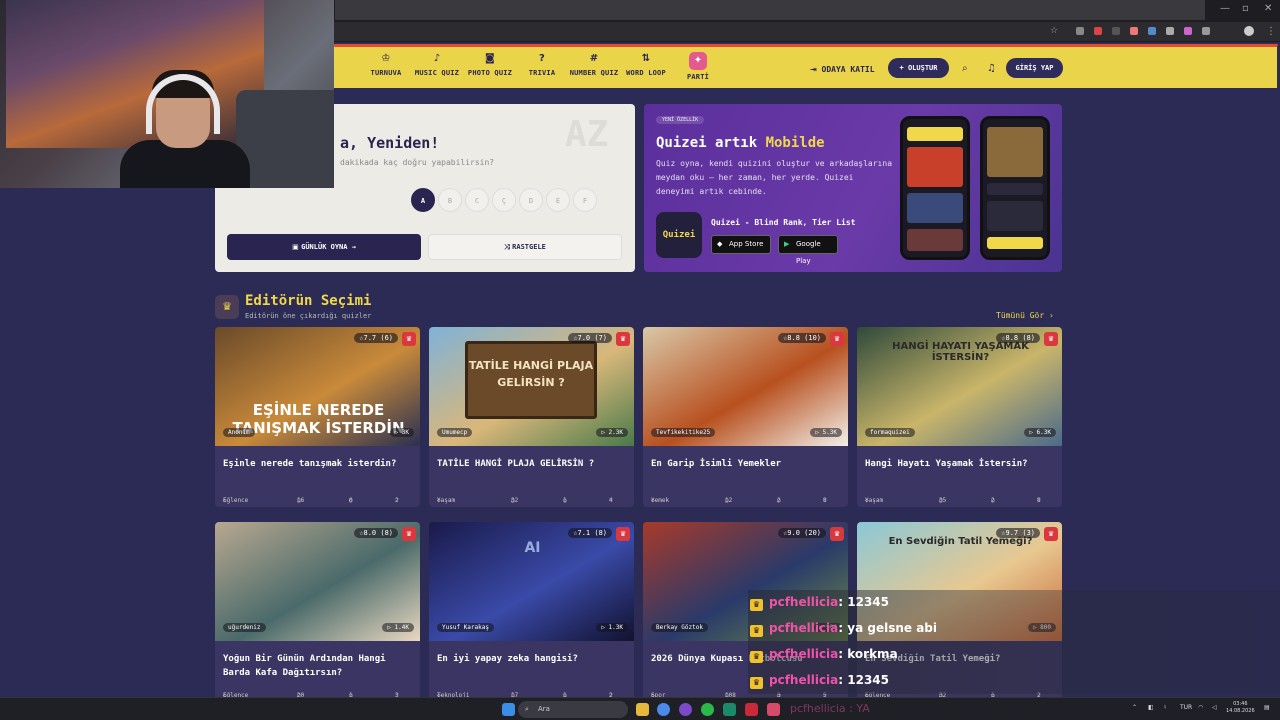 This screenshot has width=1280, height=720. Describe the element at coordinates (991, 68) in the screenshot. I see `bell-icon: ♫` at that location.